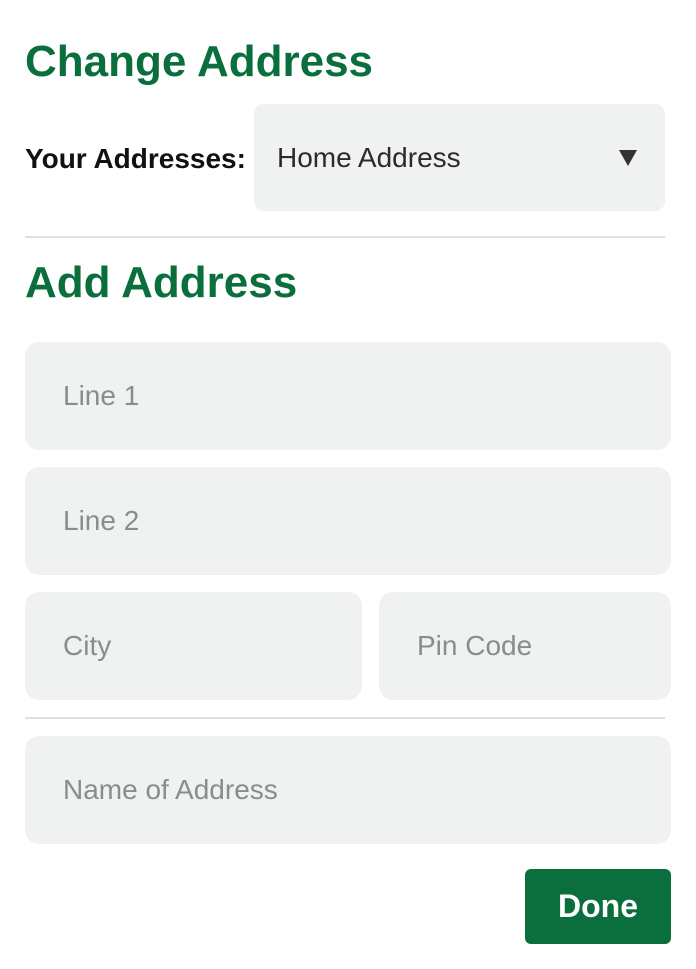 The height and width of the screenshot is (969, 696). What do you see at coordinates (199, 61) in the screenshot?
I see `change-address-title: Change Address` at bounding box center [199, 61].